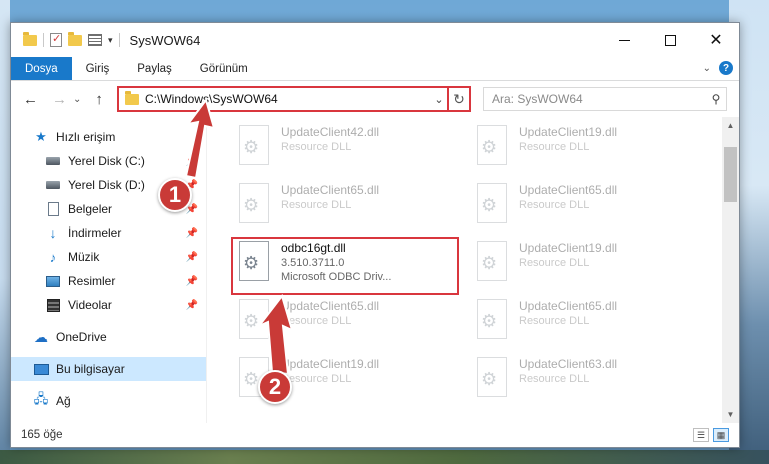 The width and height of the screenshot is (769, 464). I want to click on maximize-icon, so click(670, 40).